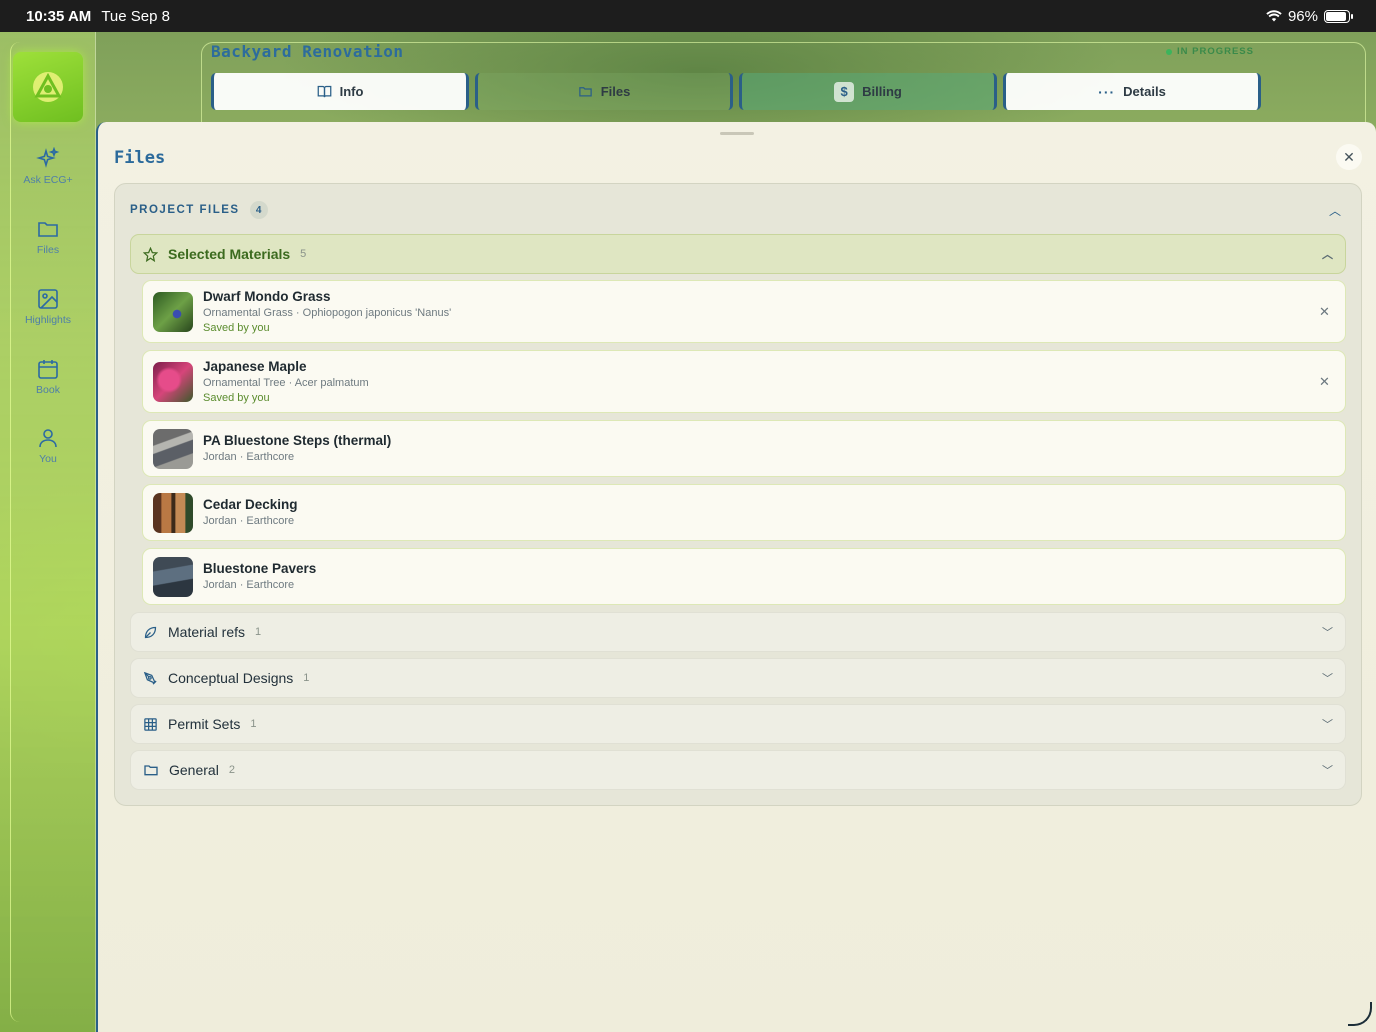 The height and width of the screenshot is (1032, 1376). What do you see at coordinates (1144, 91) in the screenshot?
I see `tab-label: Details` at bounding box center [1144, 91].